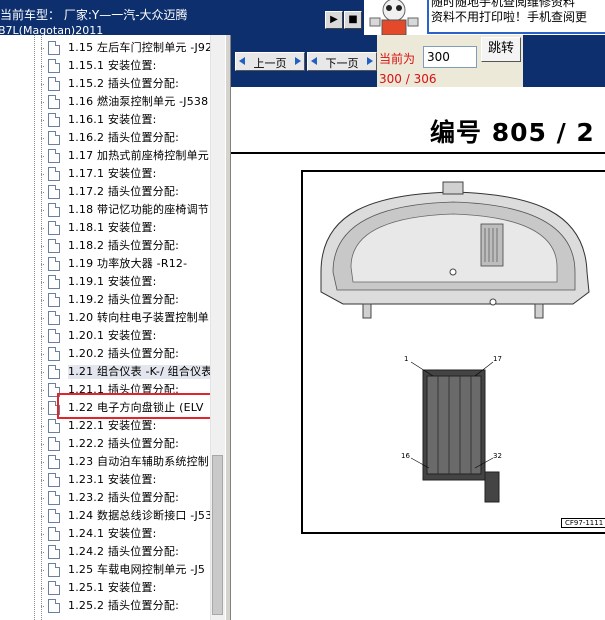 This screenshot has height=620, width=605. What do you see at coordinates (112, 281) in the screenshot?
I see `tree-item-label: 1.19.1 安装位置:` at bounding box center [112, 281].